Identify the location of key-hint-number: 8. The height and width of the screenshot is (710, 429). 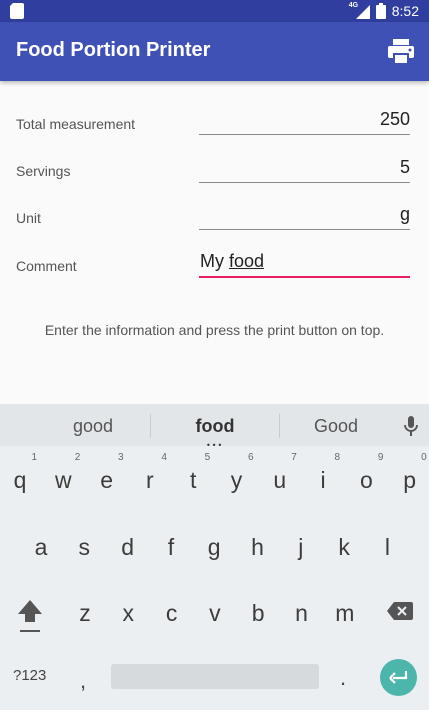
(337, 457).